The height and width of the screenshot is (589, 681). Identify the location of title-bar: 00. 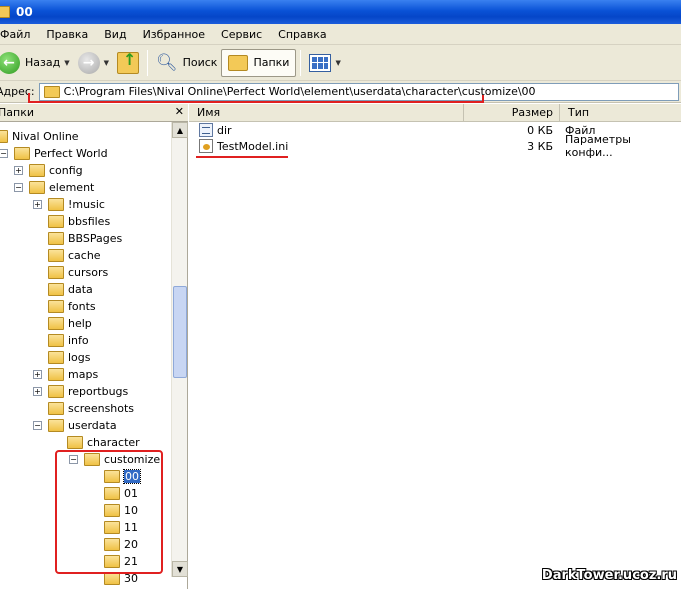
(340, 12).